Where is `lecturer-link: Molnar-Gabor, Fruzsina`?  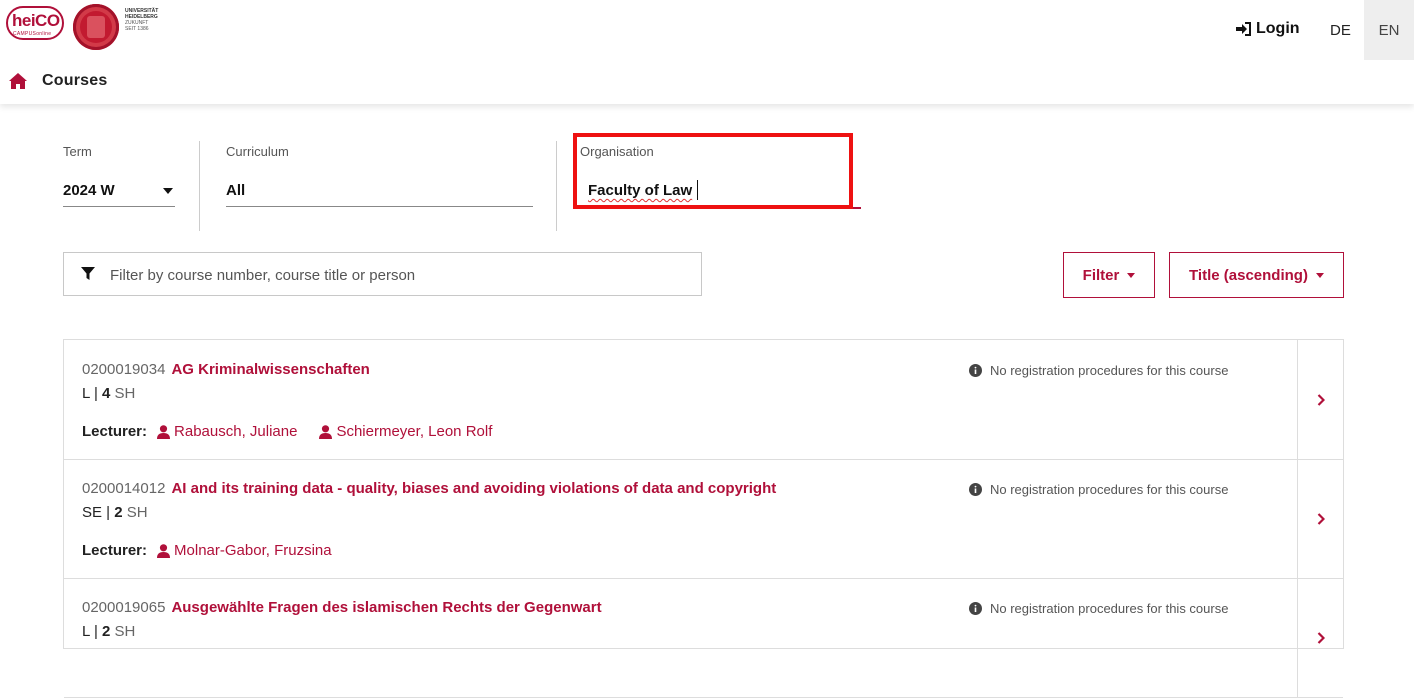
lecturer-link: Molnar-Gabor, Fruzsina is located at coordinates (244, 550).